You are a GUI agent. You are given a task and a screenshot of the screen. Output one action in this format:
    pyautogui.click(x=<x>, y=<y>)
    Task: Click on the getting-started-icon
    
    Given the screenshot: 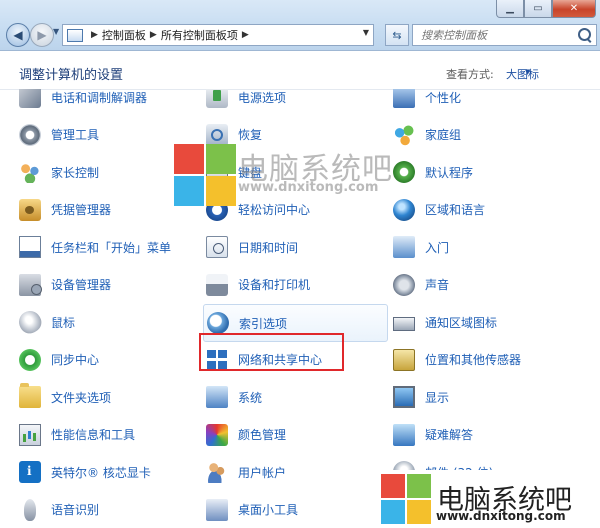 What is the action you would take?
    pyautogui.click(x=404, y=247)
    